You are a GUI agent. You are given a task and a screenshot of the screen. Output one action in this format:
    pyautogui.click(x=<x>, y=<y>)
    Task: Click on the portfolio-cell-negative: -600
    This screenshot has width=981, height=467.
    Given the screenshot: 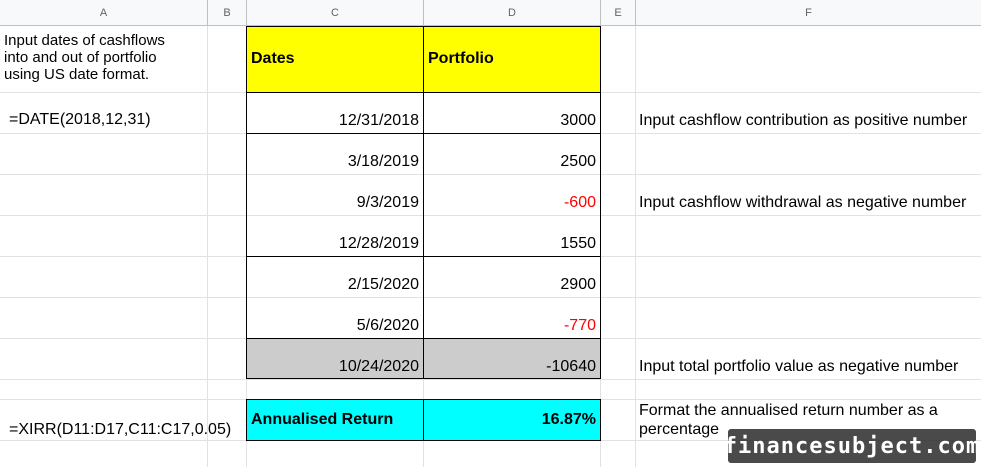 What is the action you would take?
    pyautogui.click(x=512, y=195)
    